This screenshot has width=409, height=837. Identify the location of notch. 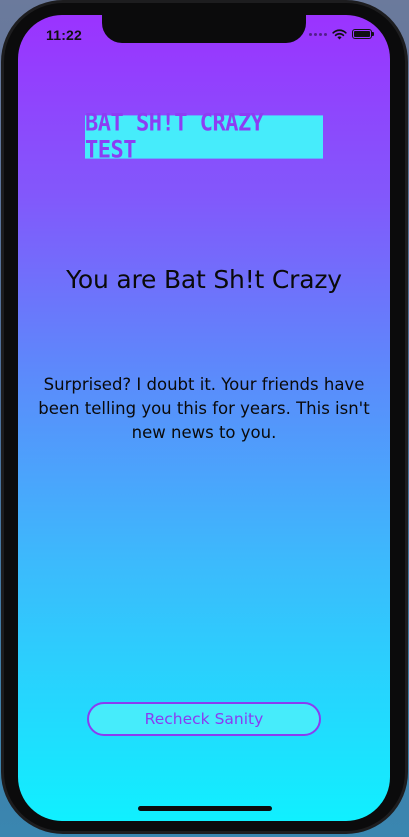
(204, 29).